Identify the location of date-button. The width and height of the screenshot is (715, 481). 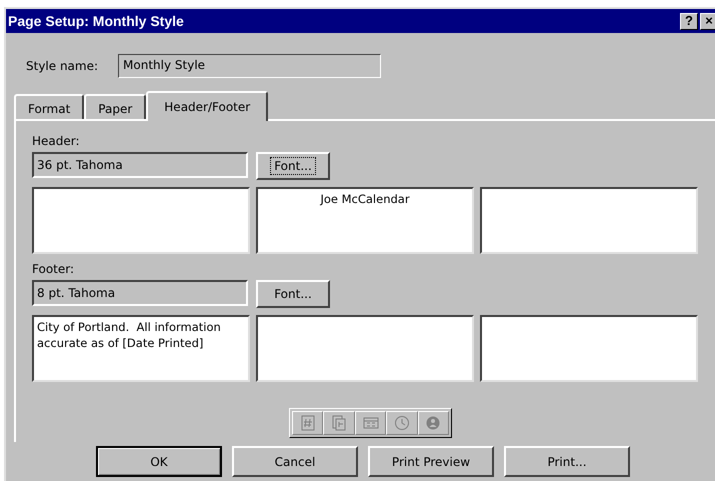
(370, 423).